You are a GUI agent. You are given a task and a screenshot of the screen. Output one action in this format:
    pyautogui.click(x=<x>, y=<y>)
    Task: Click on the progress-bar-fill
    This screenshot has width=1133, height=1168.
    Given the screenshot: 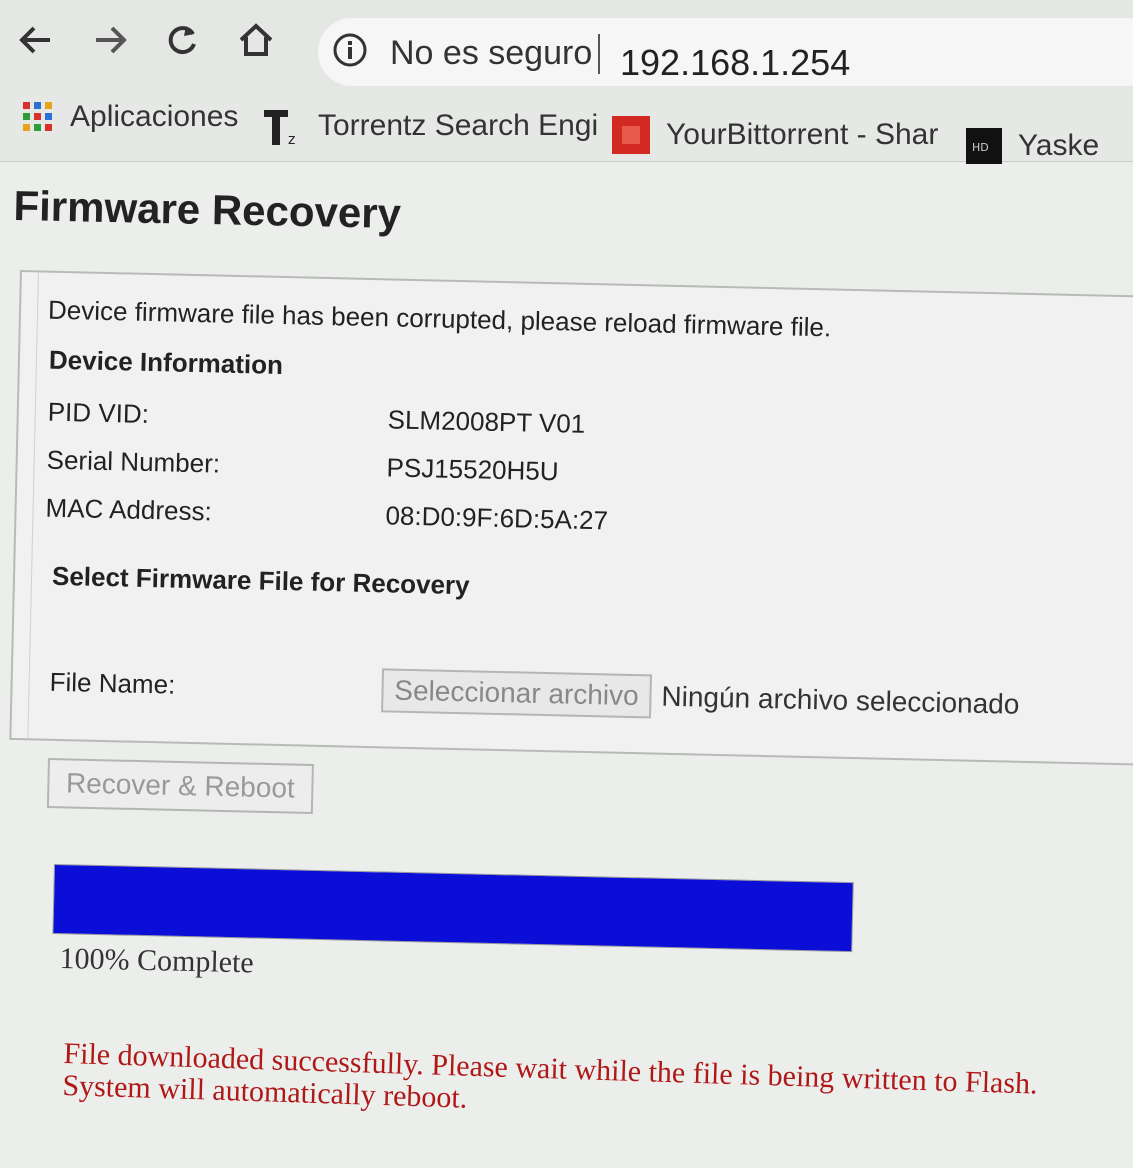 What is the action you would take?
    pyautogui.click(x=453, y=908)
    